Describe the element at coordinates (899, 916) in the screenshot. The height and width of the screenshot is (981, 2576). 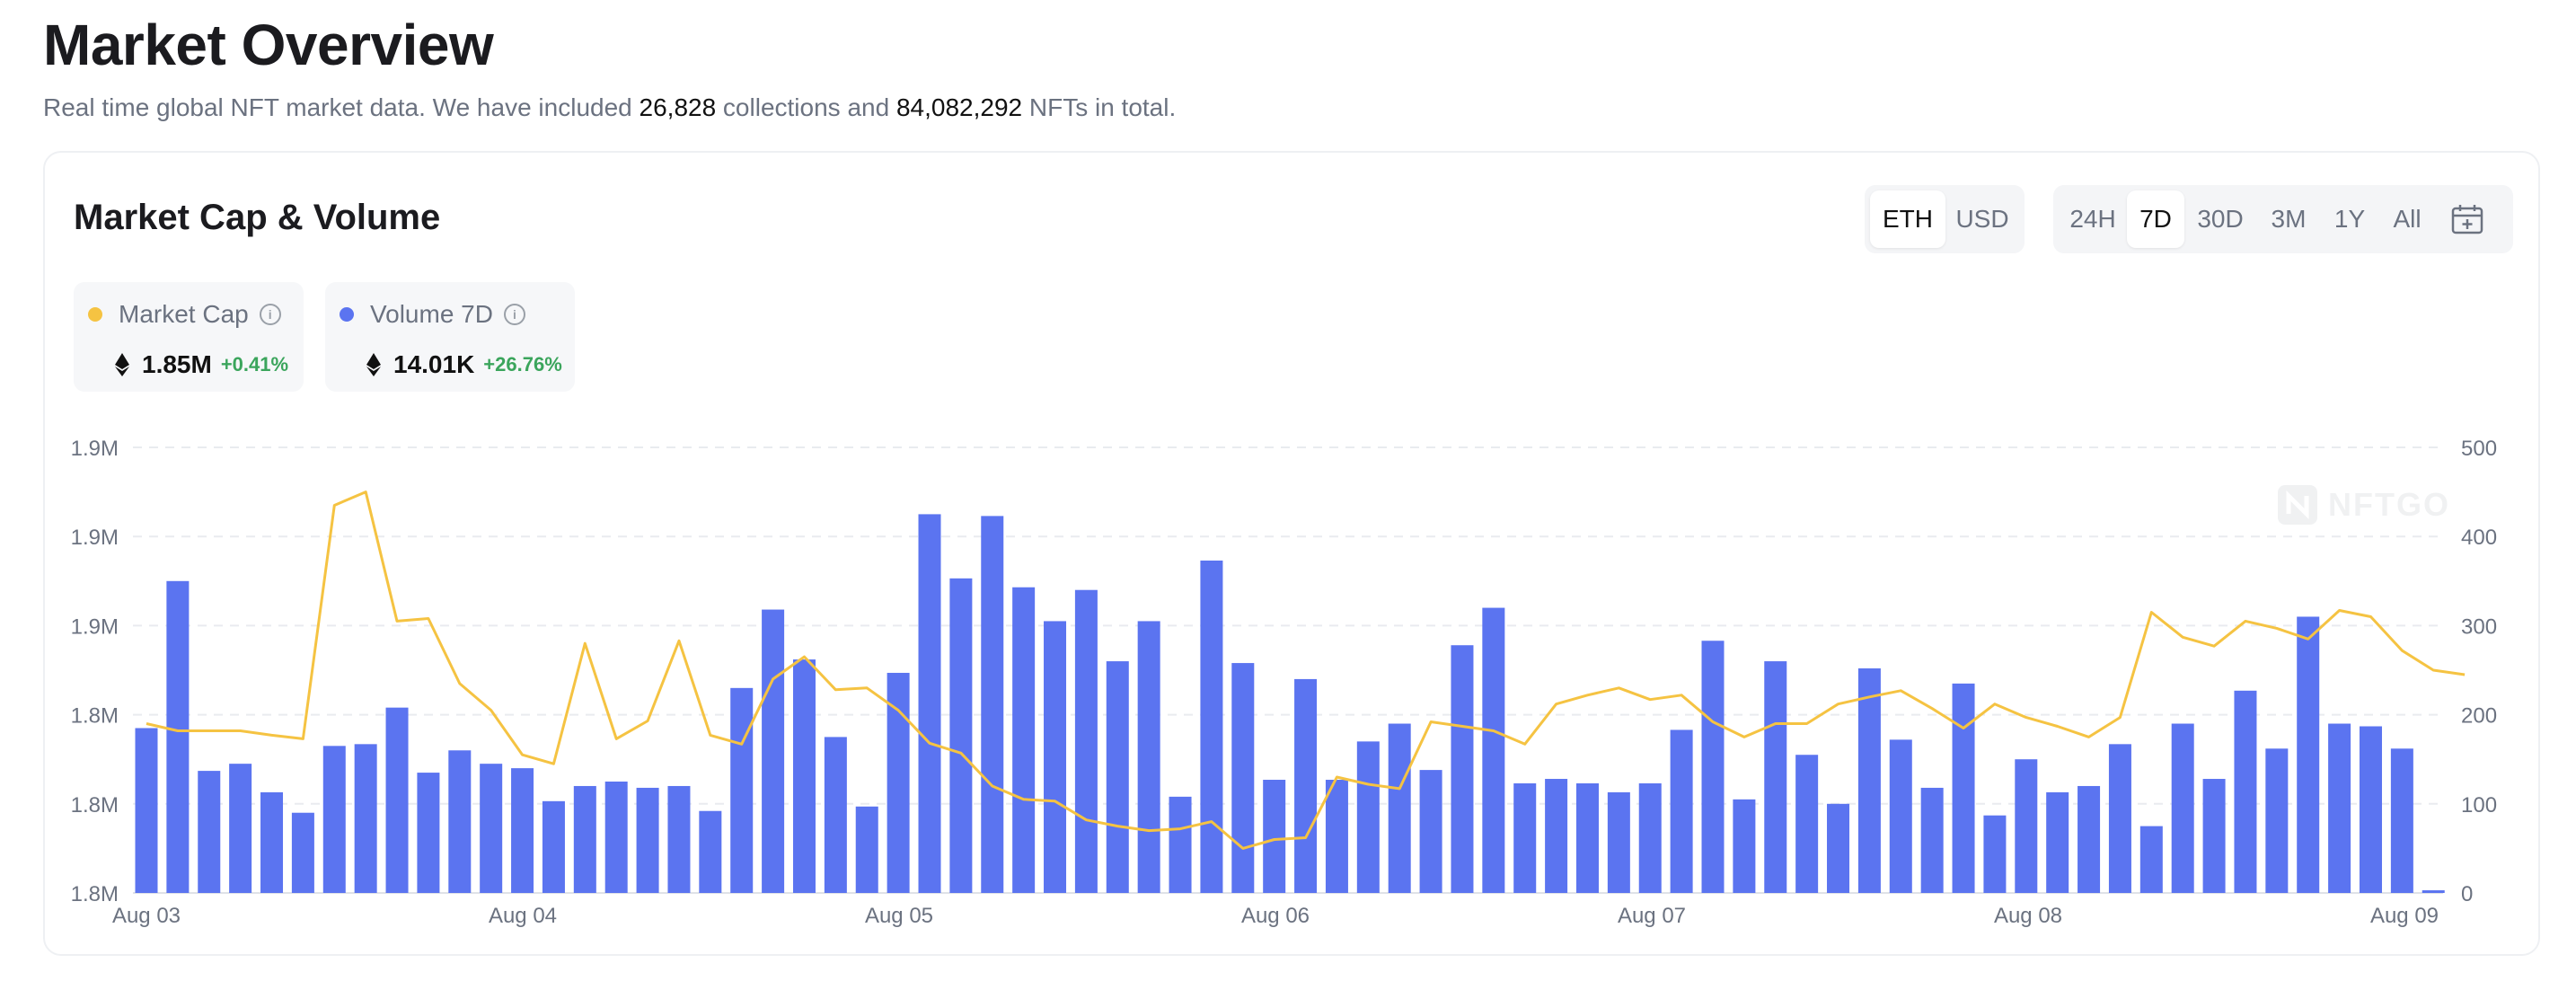
I see `x-axis-tick-label: Aug 05` at that location.